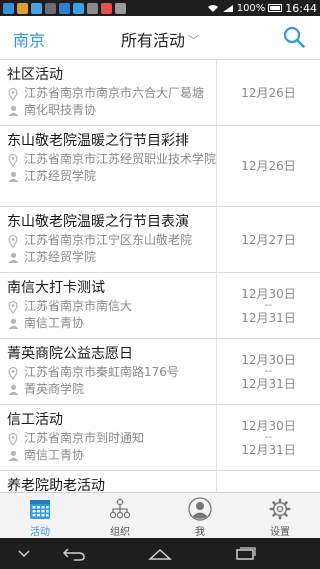 This screenshot has height=569, width=320. I want to click on activity-item: 社区活动 江苏省南京市南京市六合大厂葛塘 南化职技青协 12月26日, so click(160, 93).